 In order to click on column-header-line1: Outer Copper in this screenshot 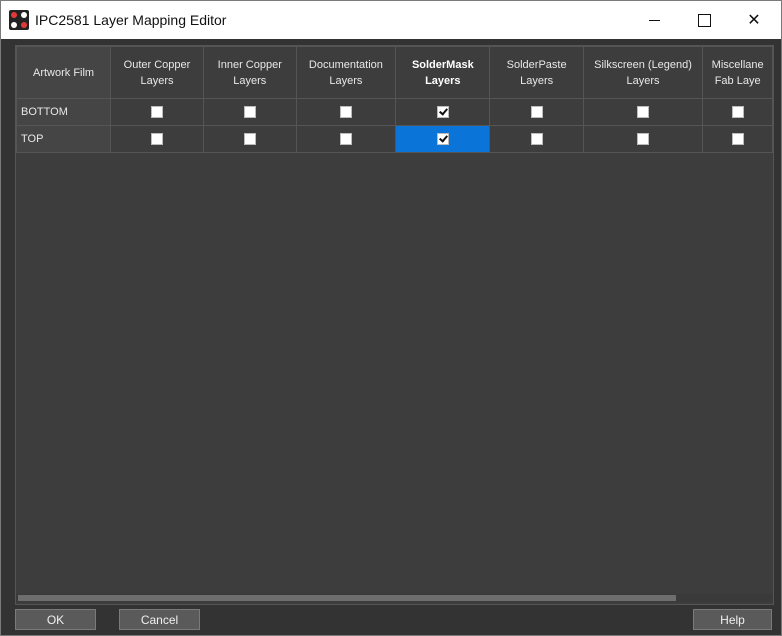, I will do `click(157, 64)`.